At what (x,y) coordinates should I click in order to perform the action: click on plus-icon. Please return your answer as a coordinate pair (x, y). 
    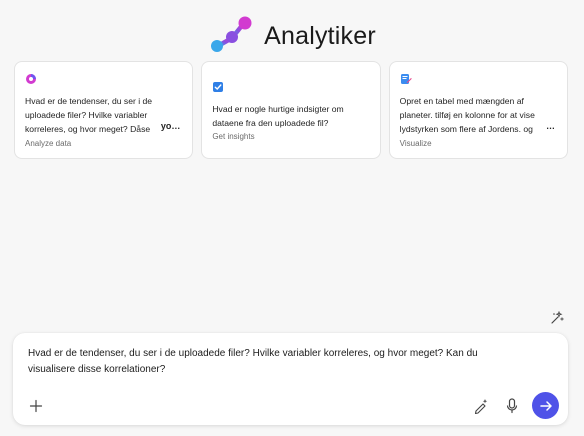
    Looking at the image, I should click on (36, 406).